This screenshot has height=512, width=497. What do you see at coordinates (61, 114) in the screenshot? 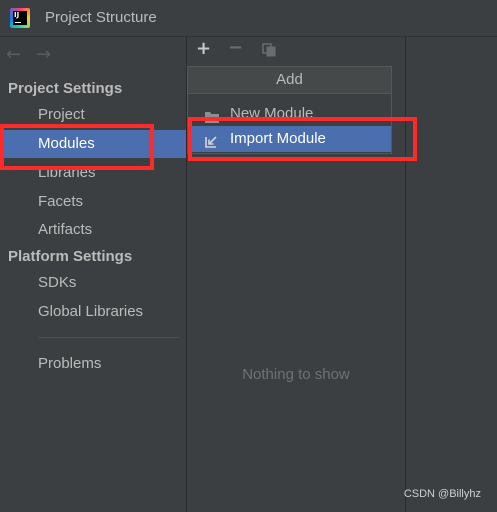
I see `sidebar-item-project: Project` at bounding box center [61, 114].